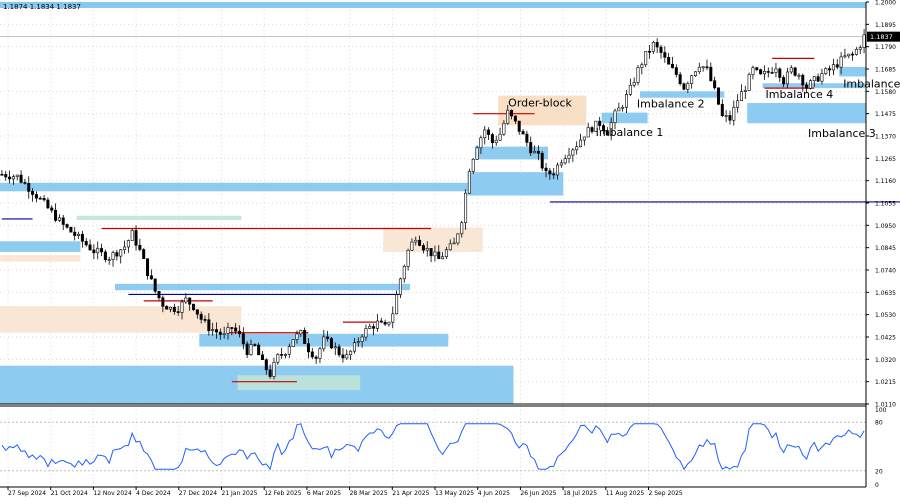 This screenshot has height=504, width=900. I want to click on oscillator-tick-label: 80, so click(879, 423).